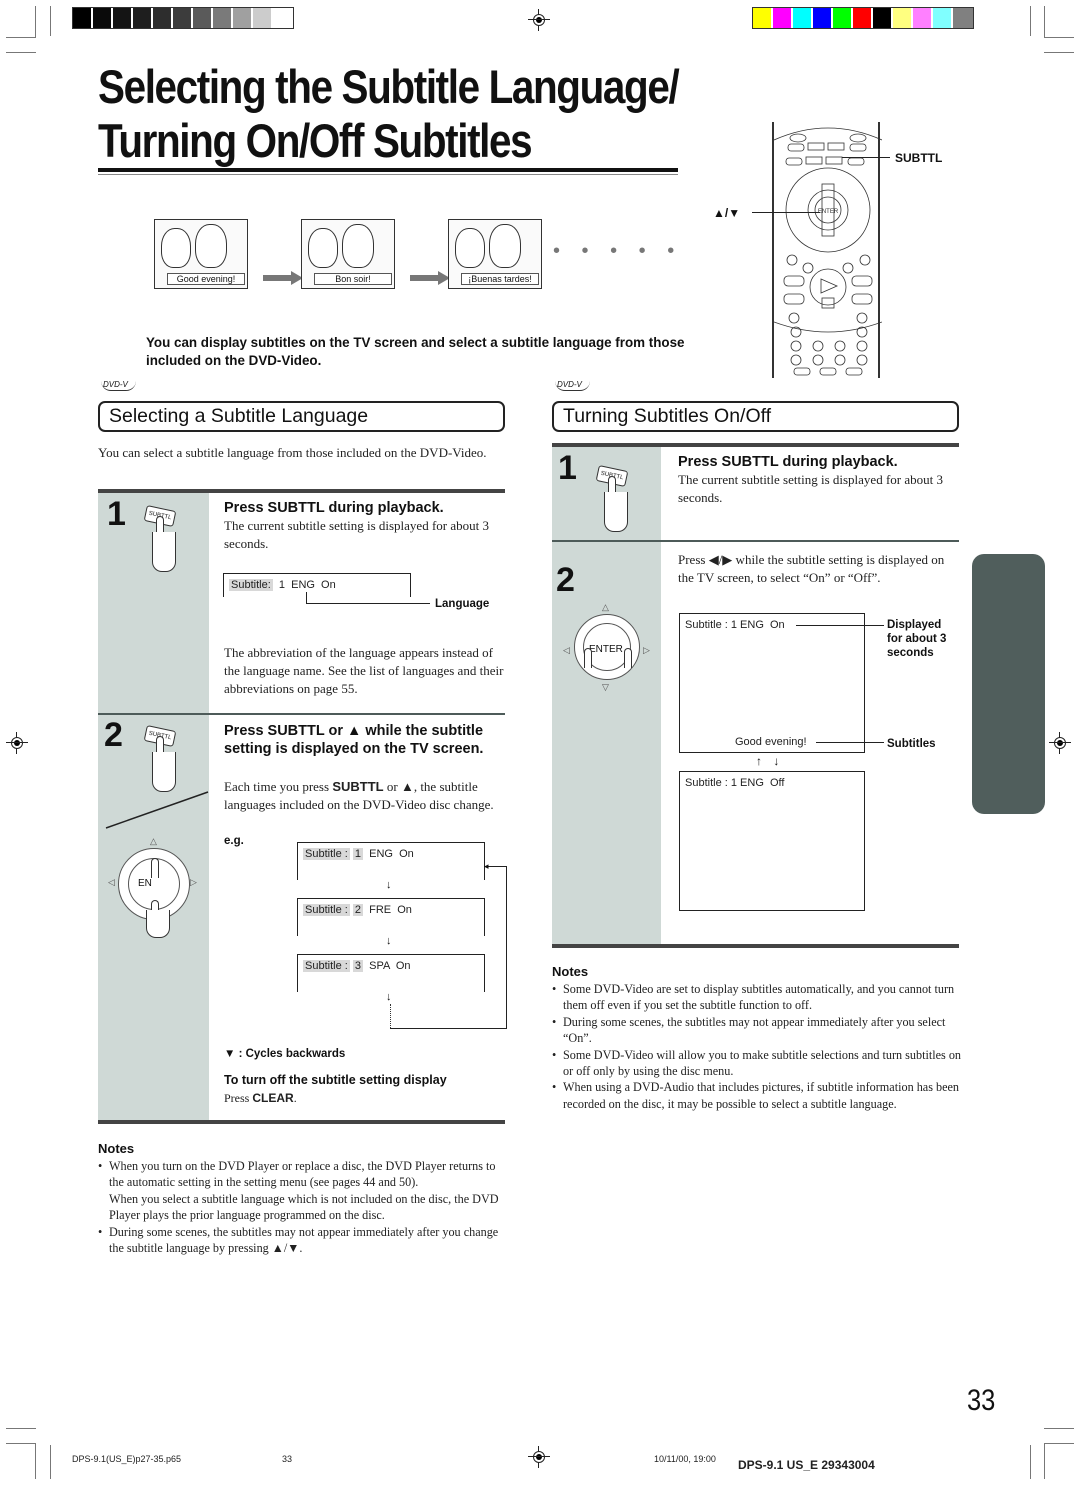 The width and height of the screenshot is (1080, 1485). Describe the element at coordinates (390, 1016) in the screenshot. I see `continuation-dots` at that location.